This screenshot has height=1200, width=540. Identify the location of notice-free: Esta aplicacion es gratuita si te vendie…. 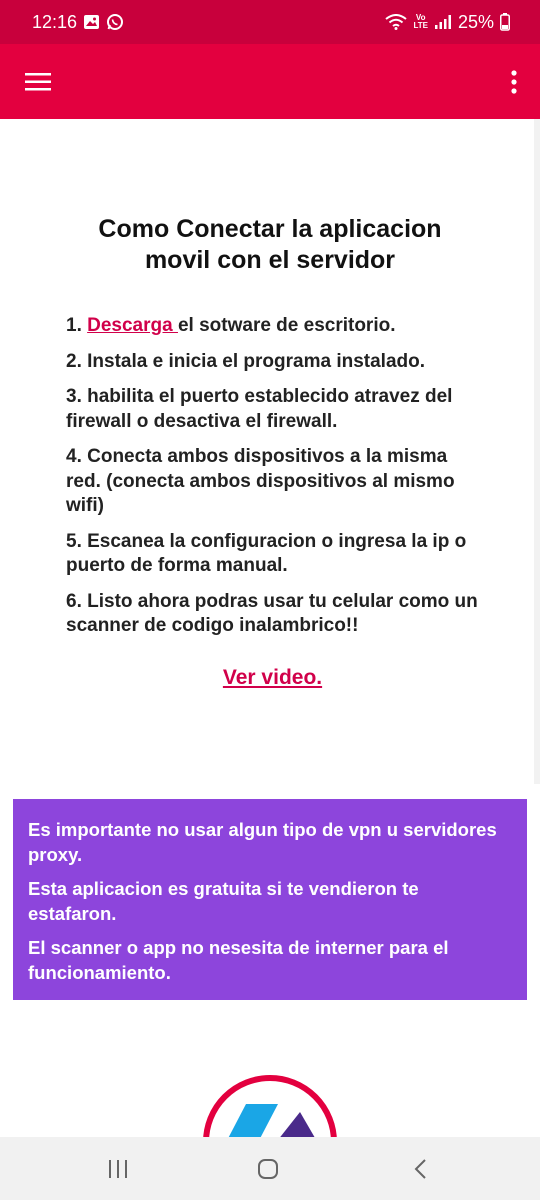
(223, 901).